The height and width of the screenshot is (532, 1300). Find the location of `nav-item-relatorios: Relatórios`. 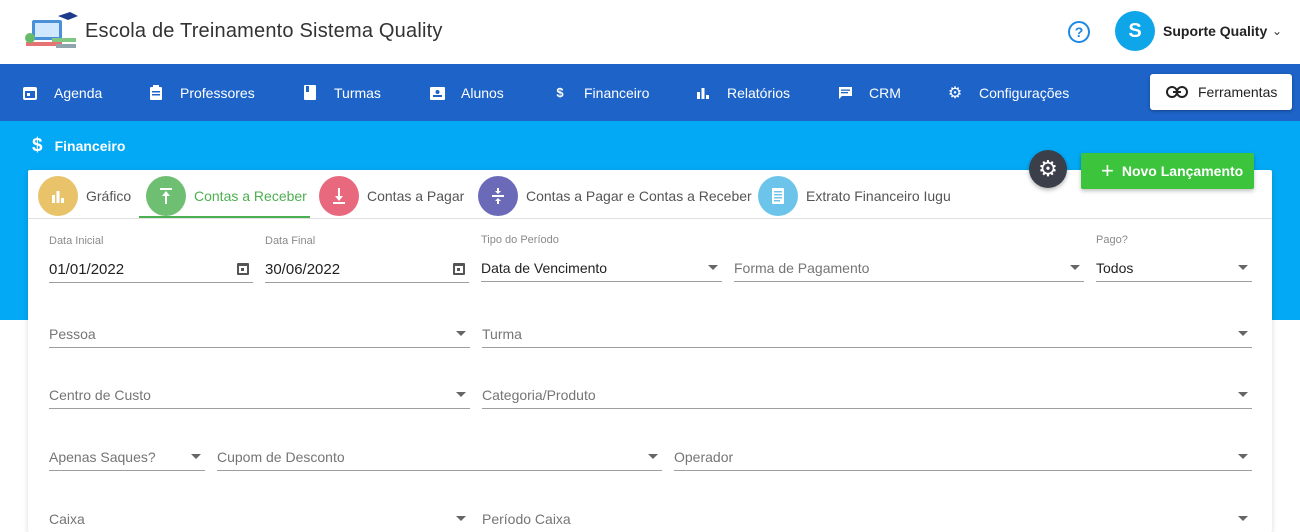

nav-item-relatorios: Relatórios is located at coordinates (742, 92).